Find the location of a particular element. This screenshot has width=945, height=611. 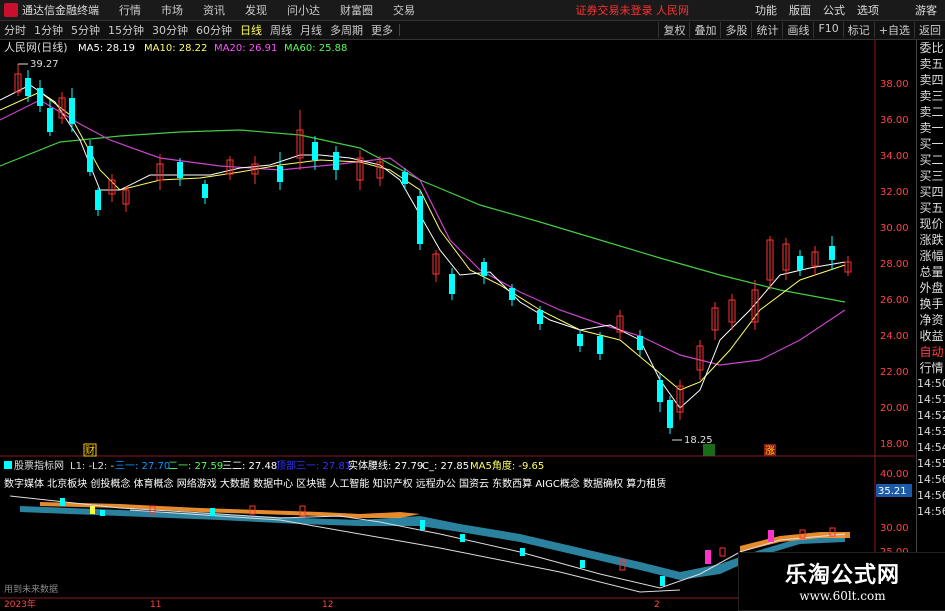

period-5min: 5分钟 is located at coordinates (85, 30).